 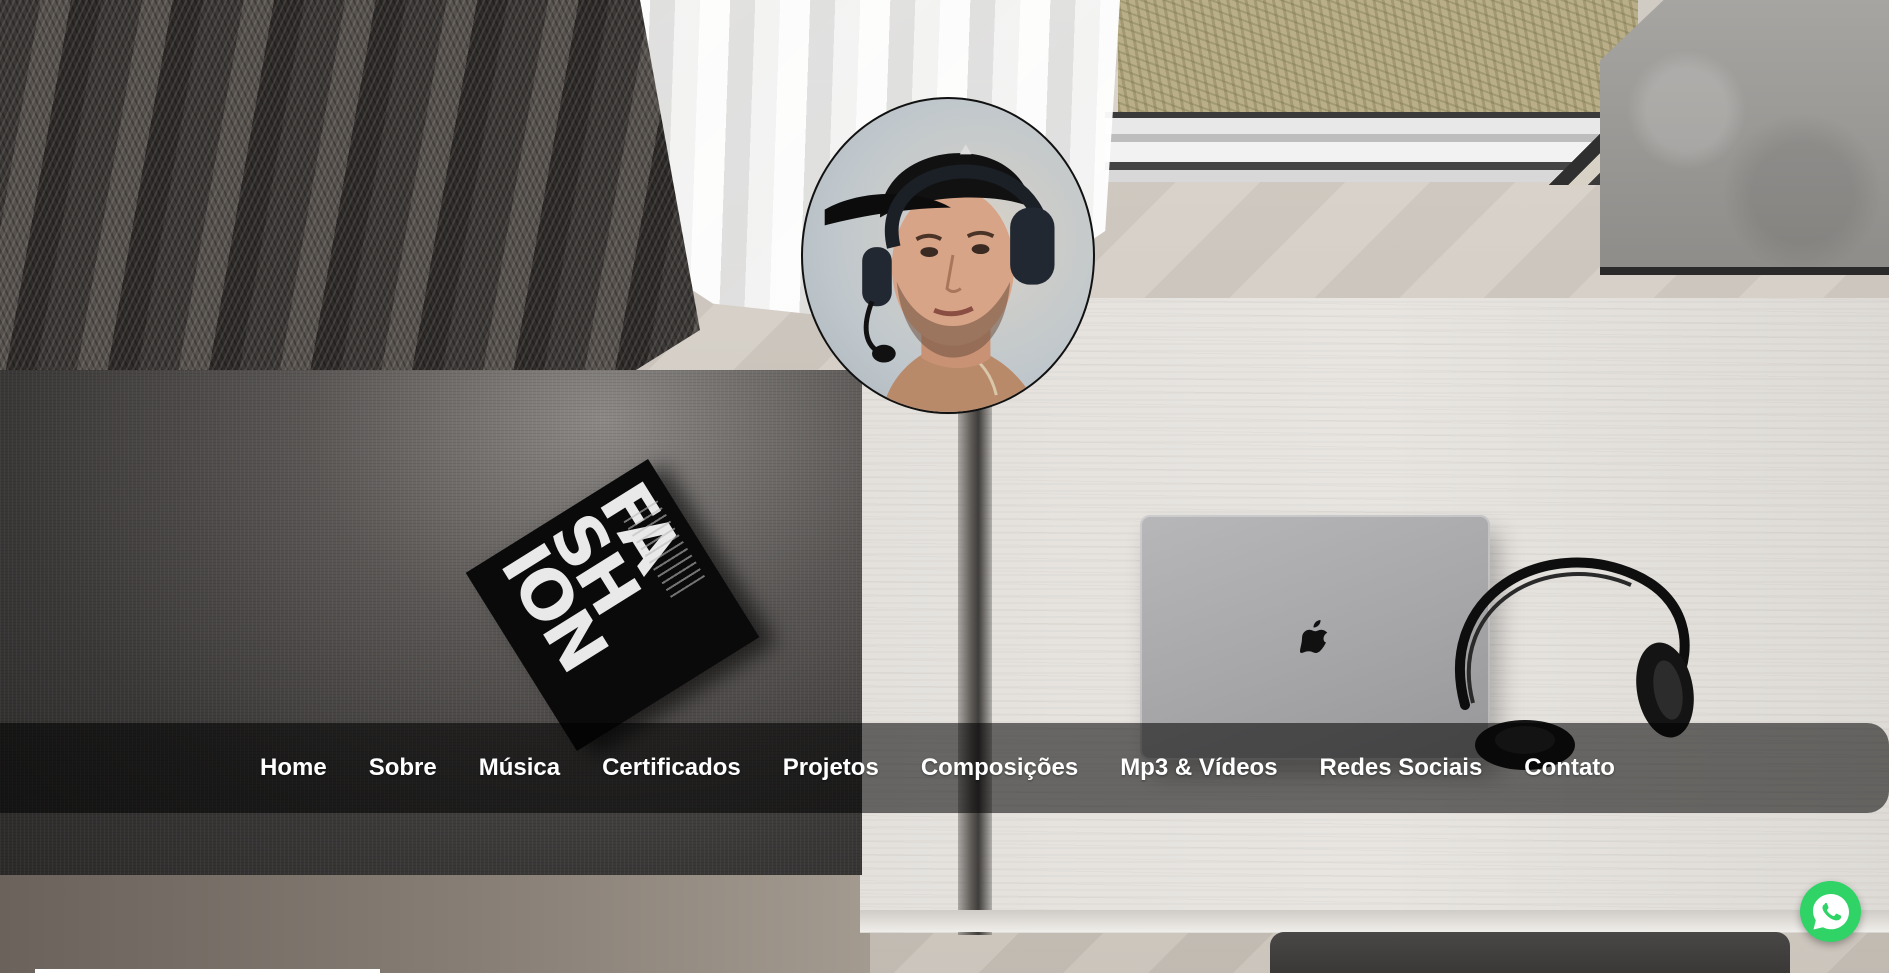 I want to click on profile-avatar, so click(x=948, y=255).